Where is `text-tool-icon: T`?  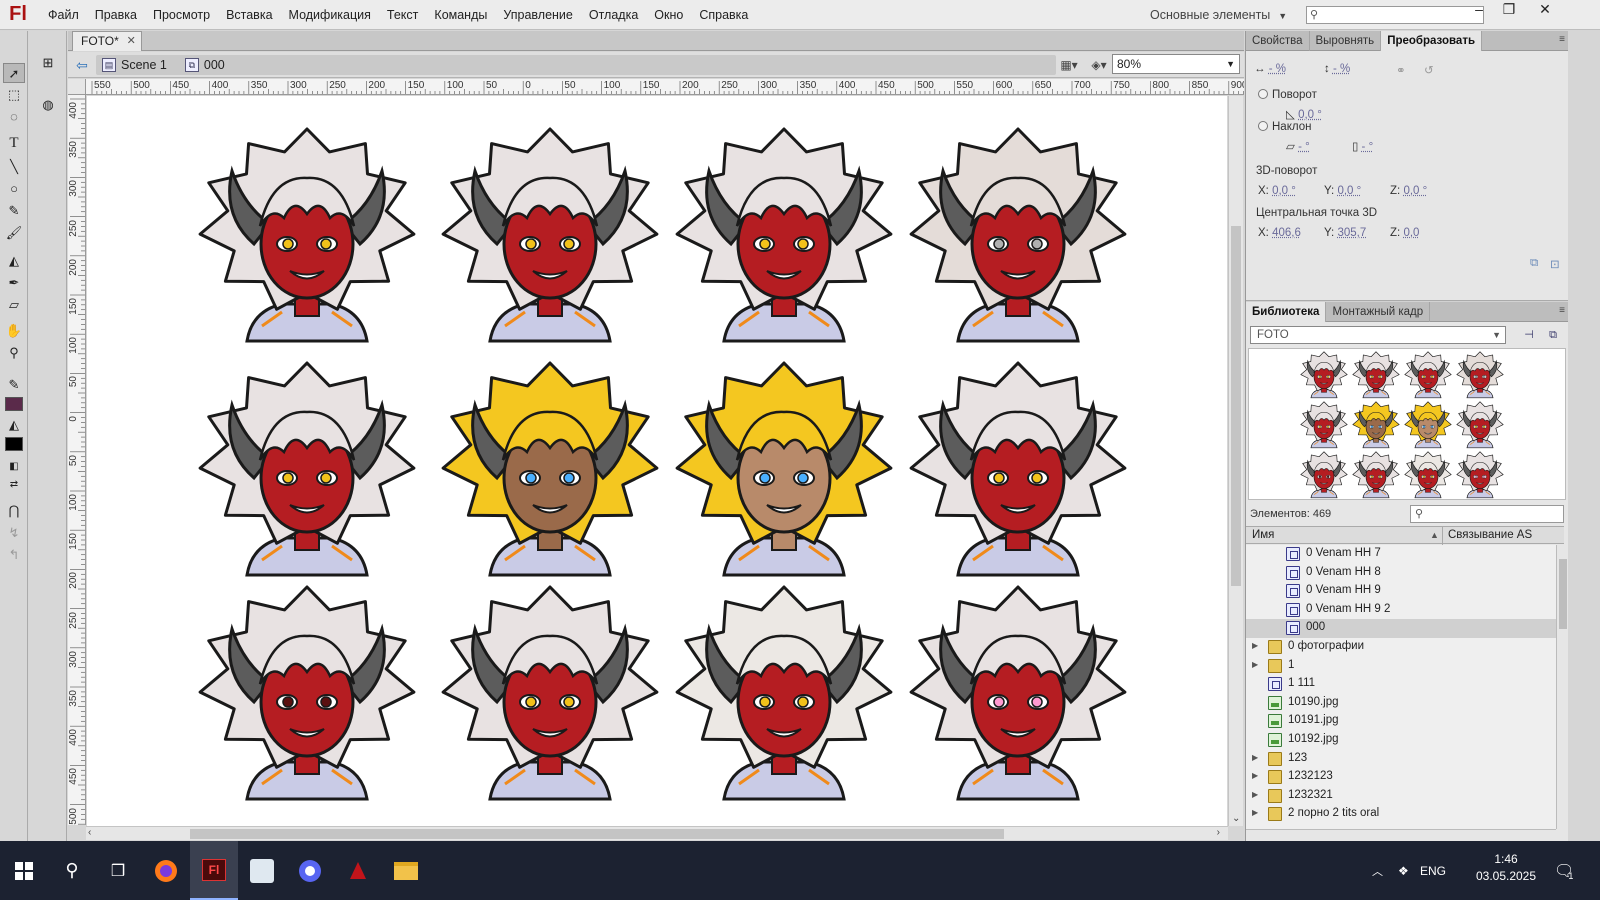 text-tool-icon: T is located at coordinates (14, 143).